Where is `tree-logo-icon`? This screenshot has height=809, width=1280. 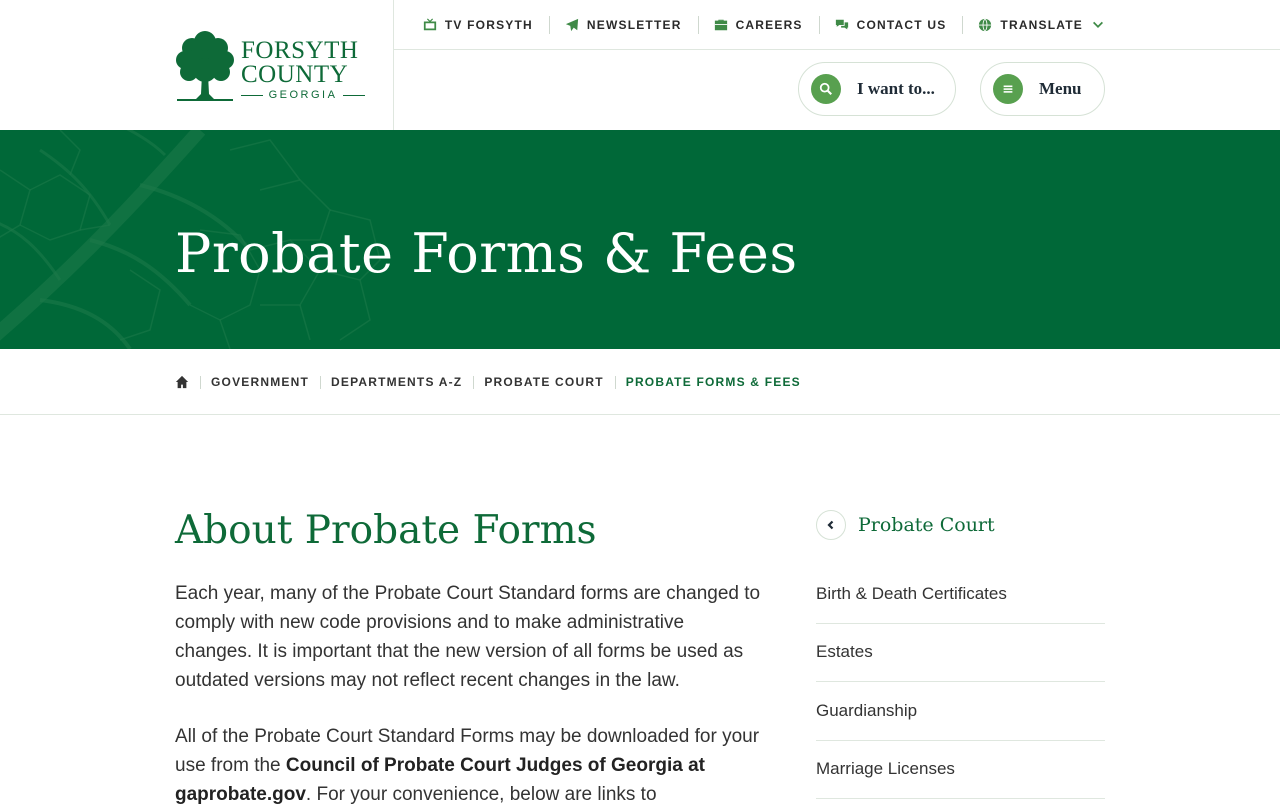 tree-logo-icon is located at coordinates (205, 66).